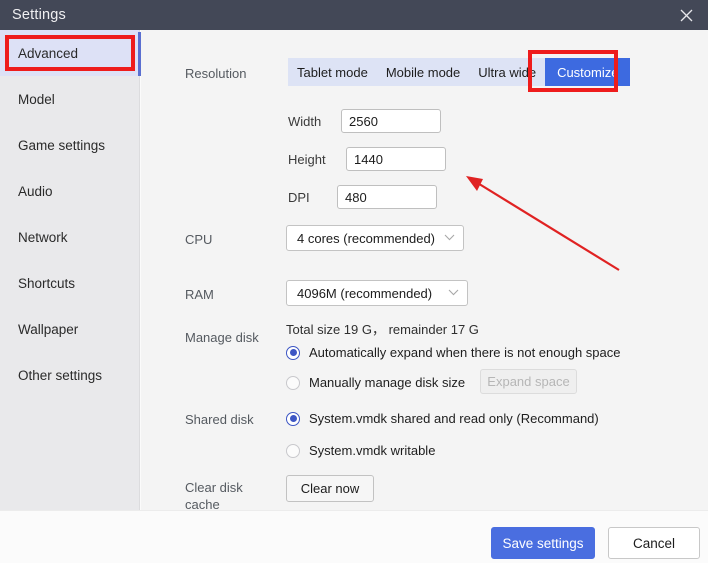 The width and height of the screenshot is (708, 563). I want to click on radio-label: Manually manage disk size, so click(387, 382).